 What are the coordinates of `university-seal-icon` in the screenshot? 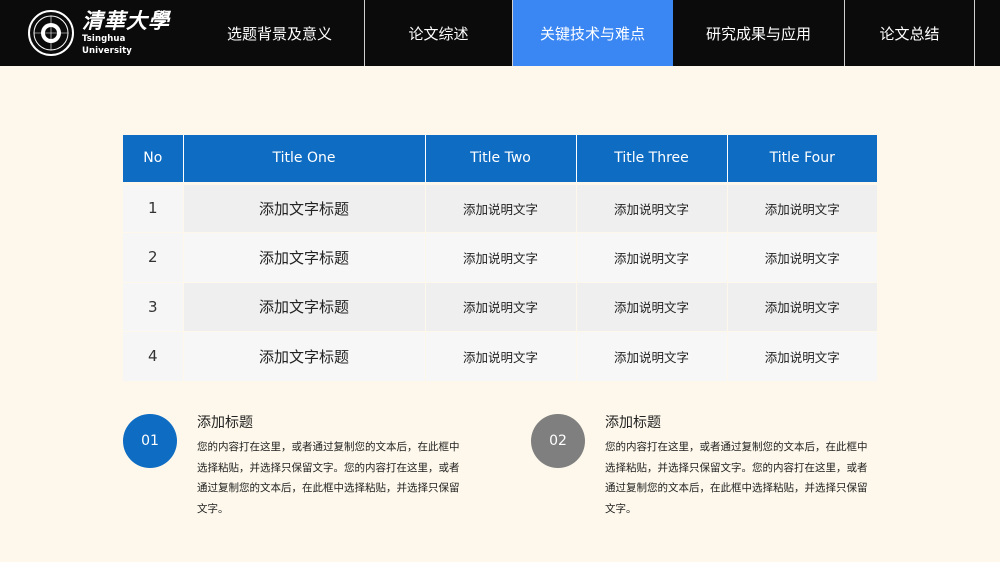 It's located at (51, 33).